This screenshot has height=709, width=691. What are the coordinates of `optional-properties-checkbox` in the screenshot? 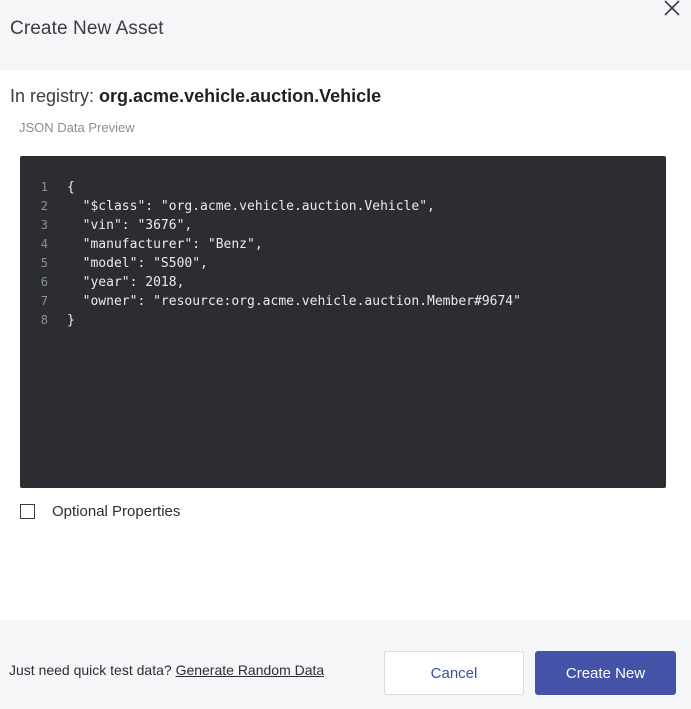 It's located at (27, 511).